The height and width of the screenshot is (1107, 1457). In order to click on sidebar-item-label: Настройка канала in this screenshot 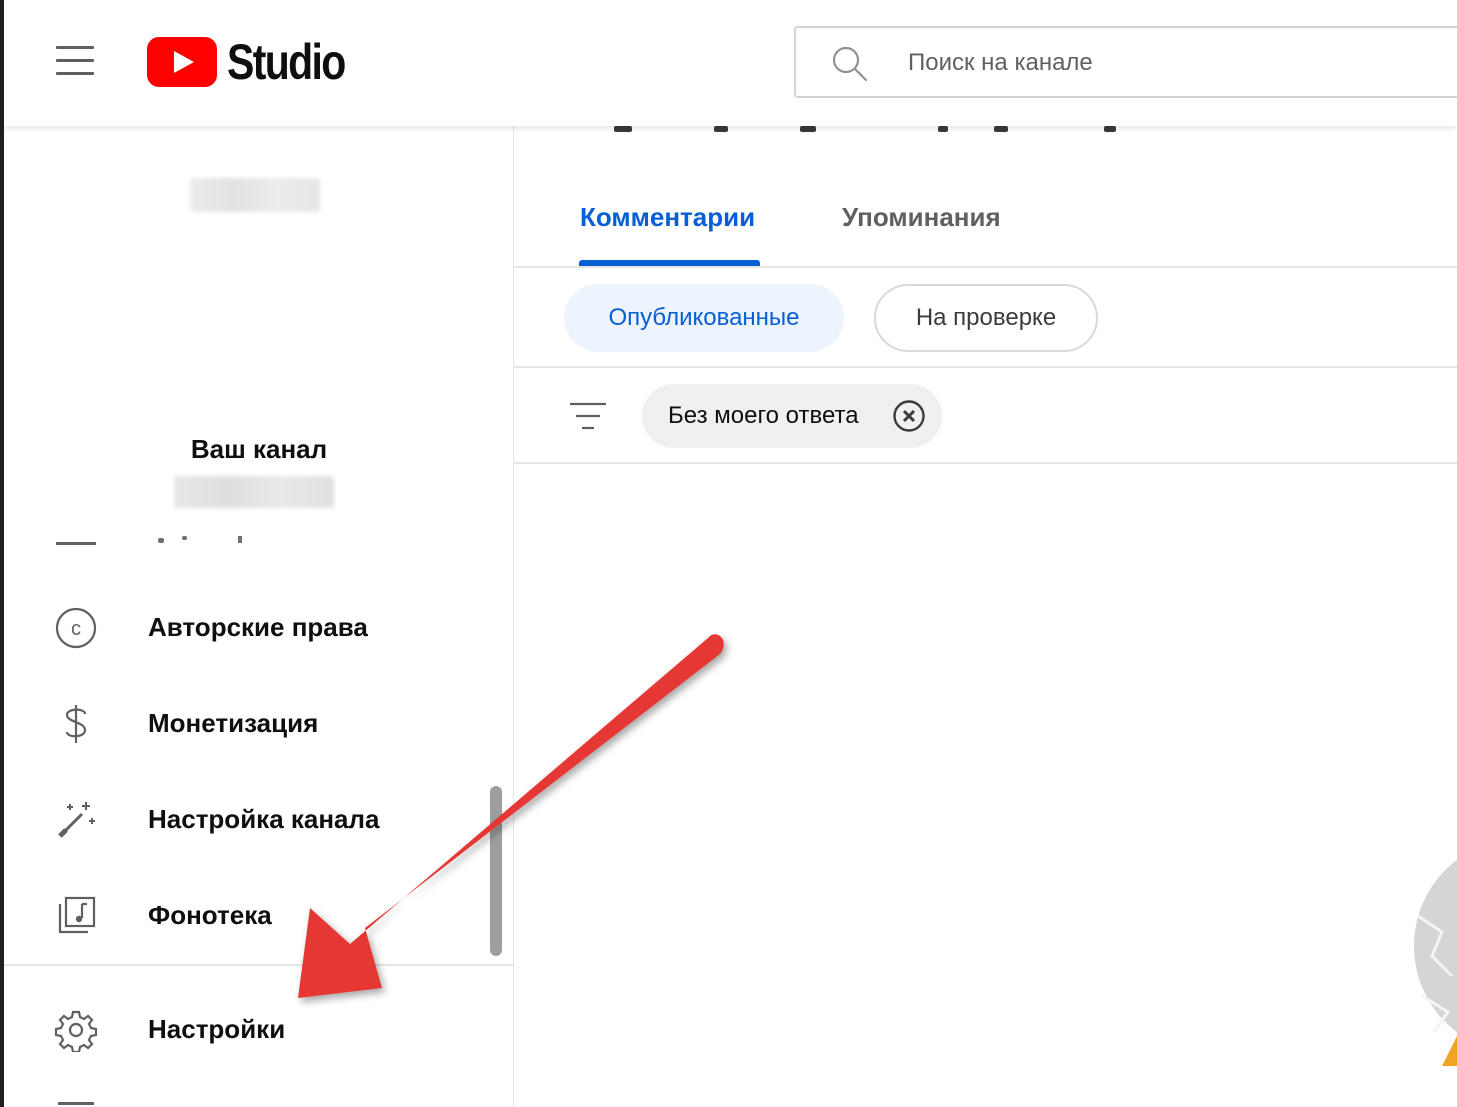, I will do `click(264, 819)`.